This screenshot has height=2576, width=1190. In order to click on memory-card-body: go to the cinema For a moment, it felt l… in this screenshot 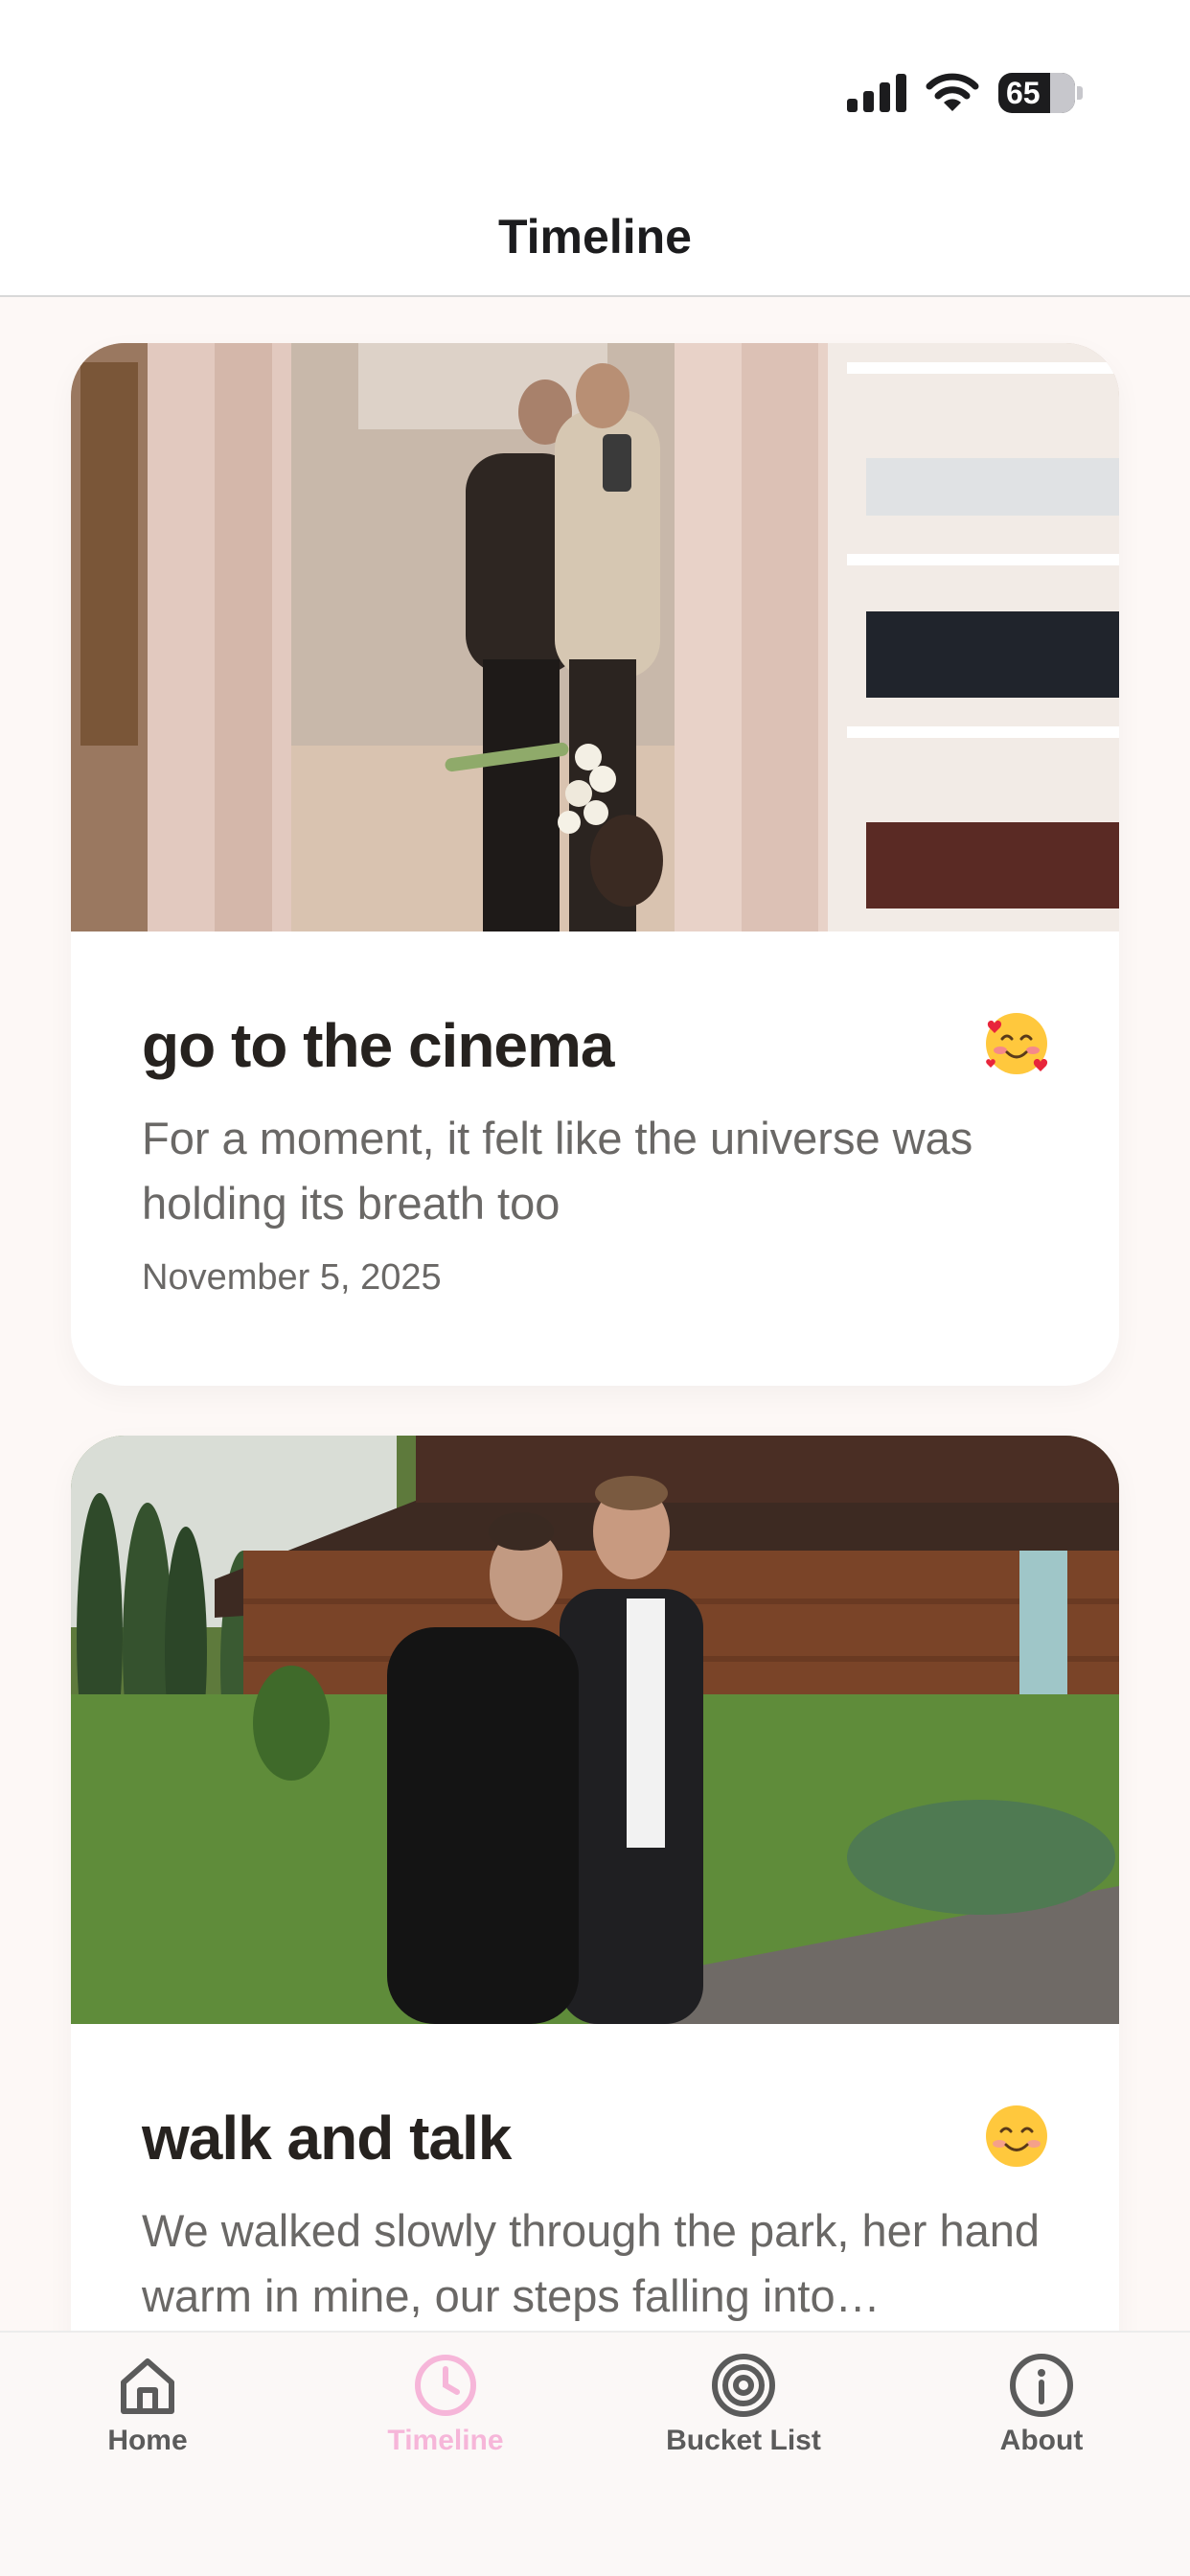, I will do `click(595, 1115)`.